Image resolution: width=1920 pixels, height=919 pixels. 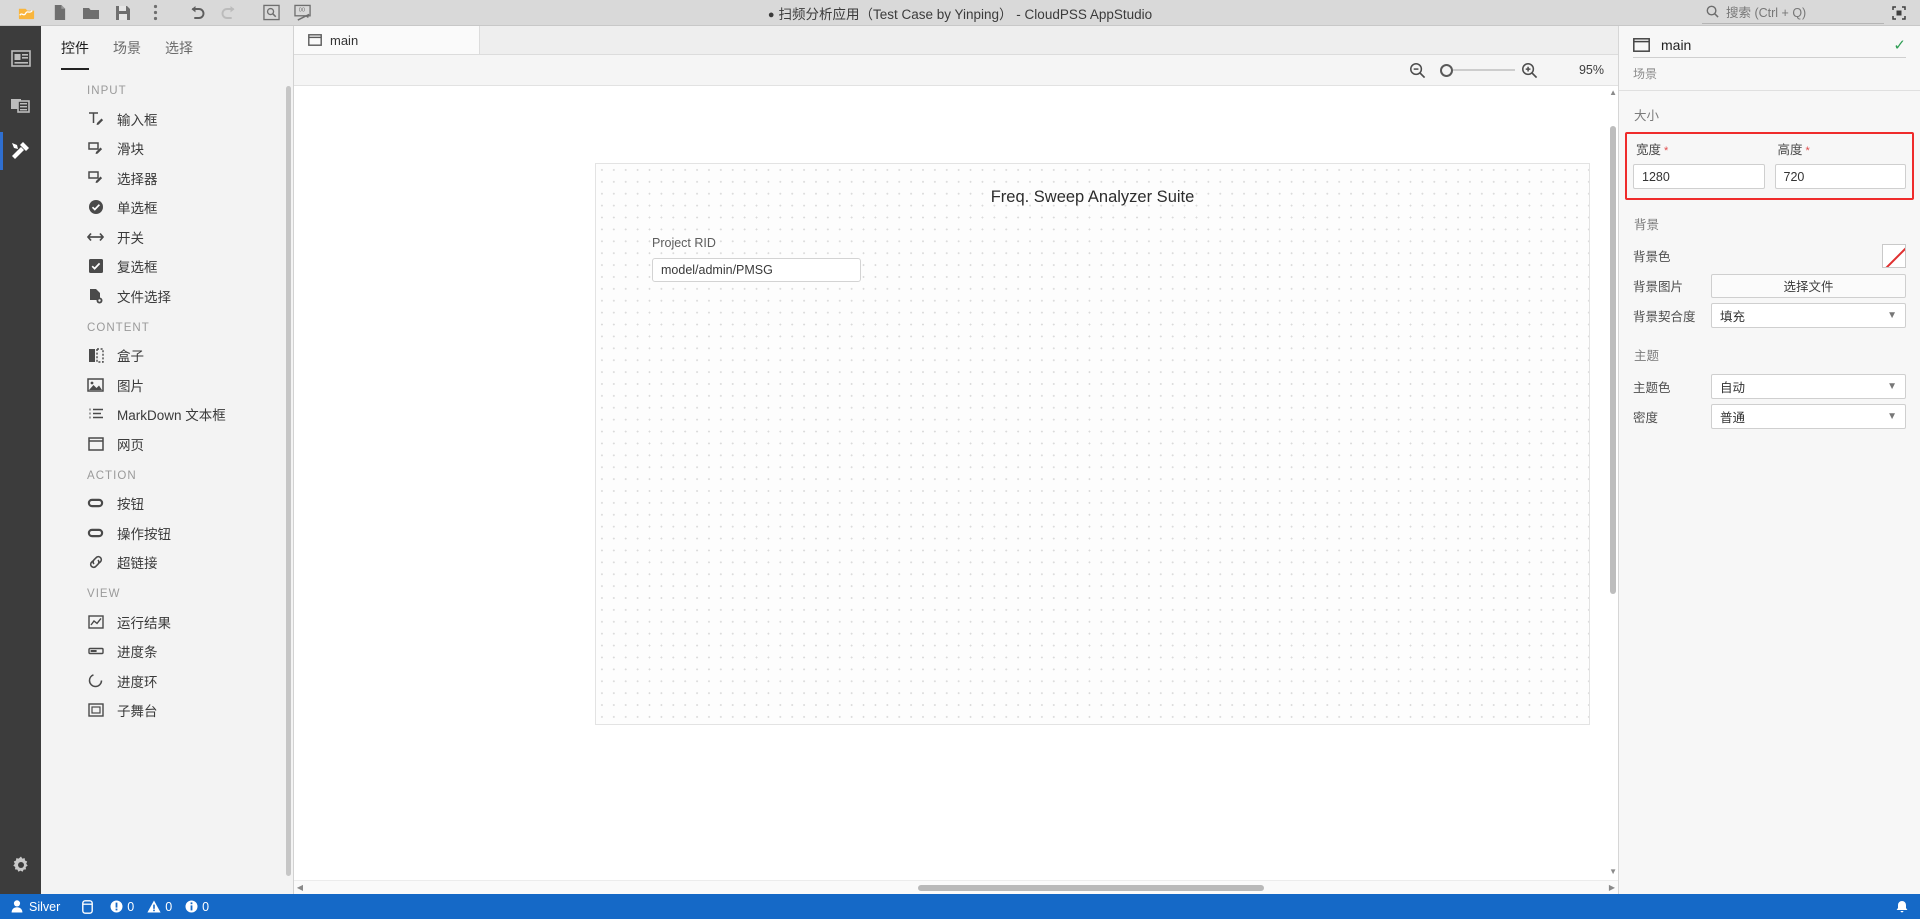 What do you see at coordinates (288, 481) in the screenshot?
I see `palette-scrollbar` at bounding box center [288, 481].